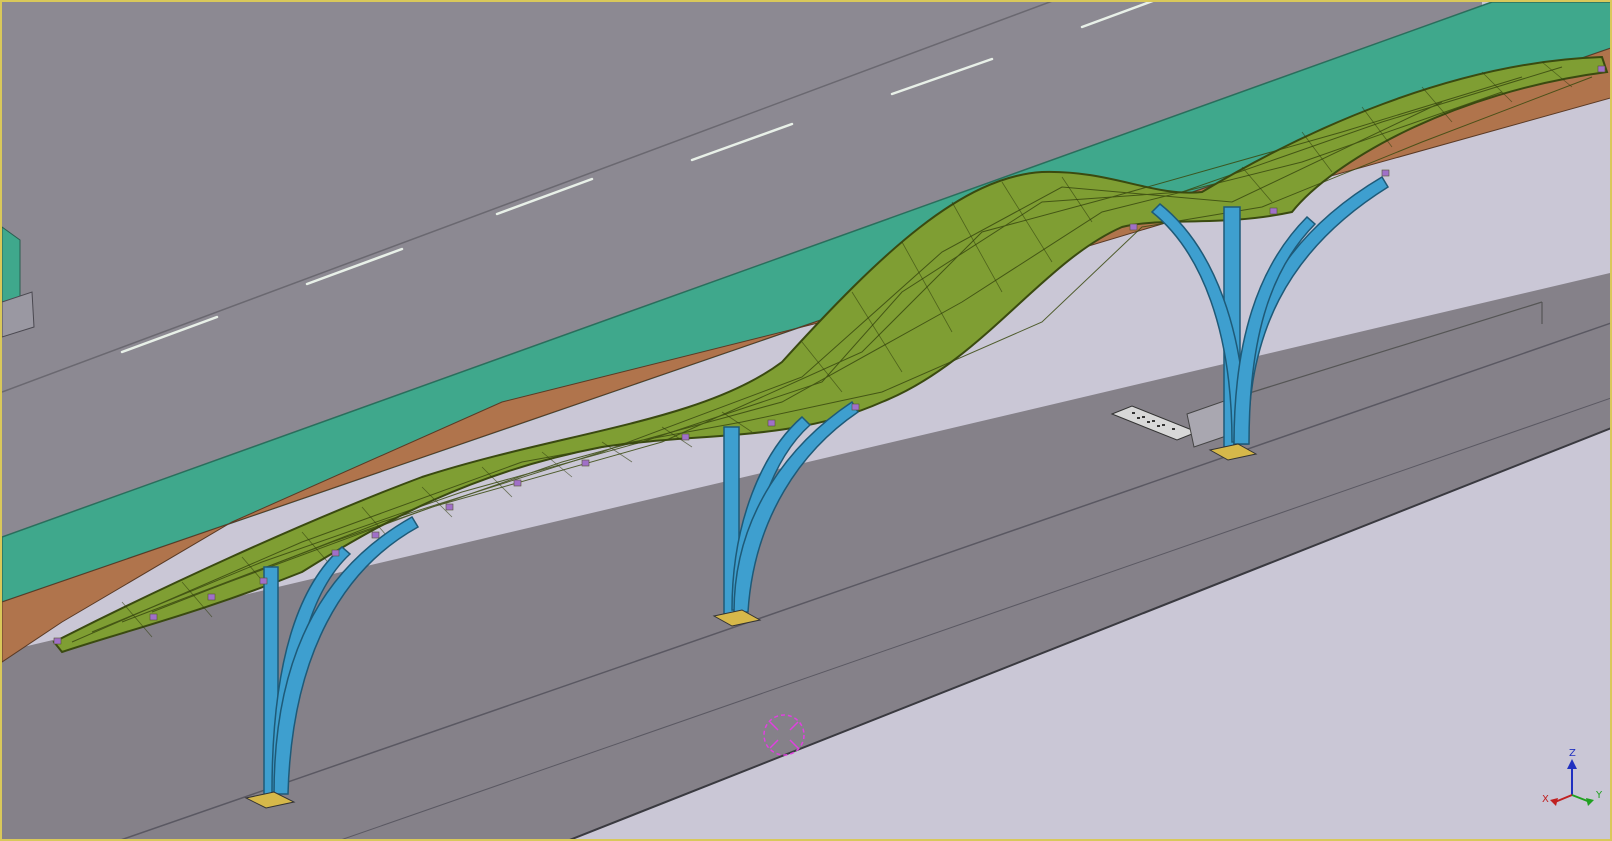 The height and width of the screenshot is (841, 1612). Describe the element at coordinates (1572, 753) in the screenshot. I see `axis-z-label: Z` at that location.